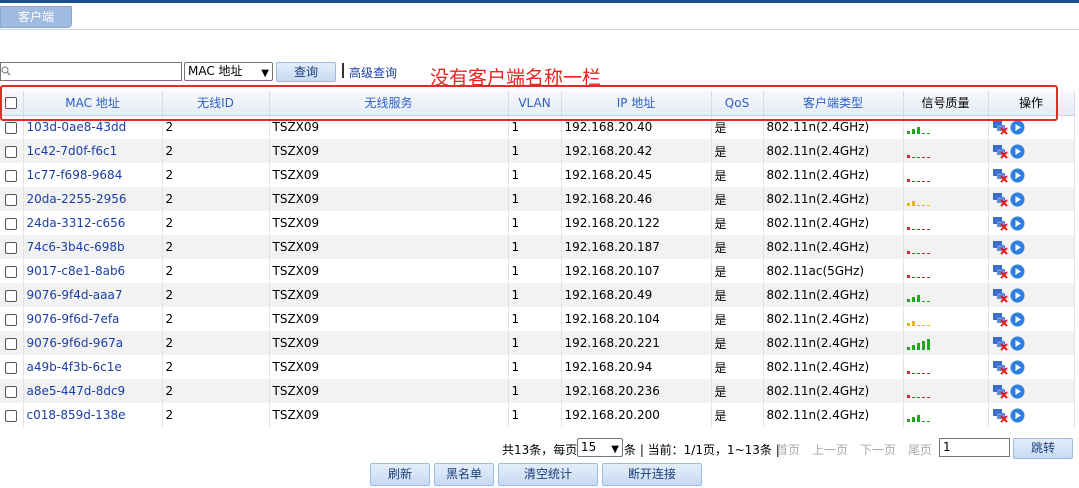  What do you see at coordinates (228, 71) in the screenshot?
I see `search-field-select: MAC 地址 ▼` at bounding box center [228, 71].